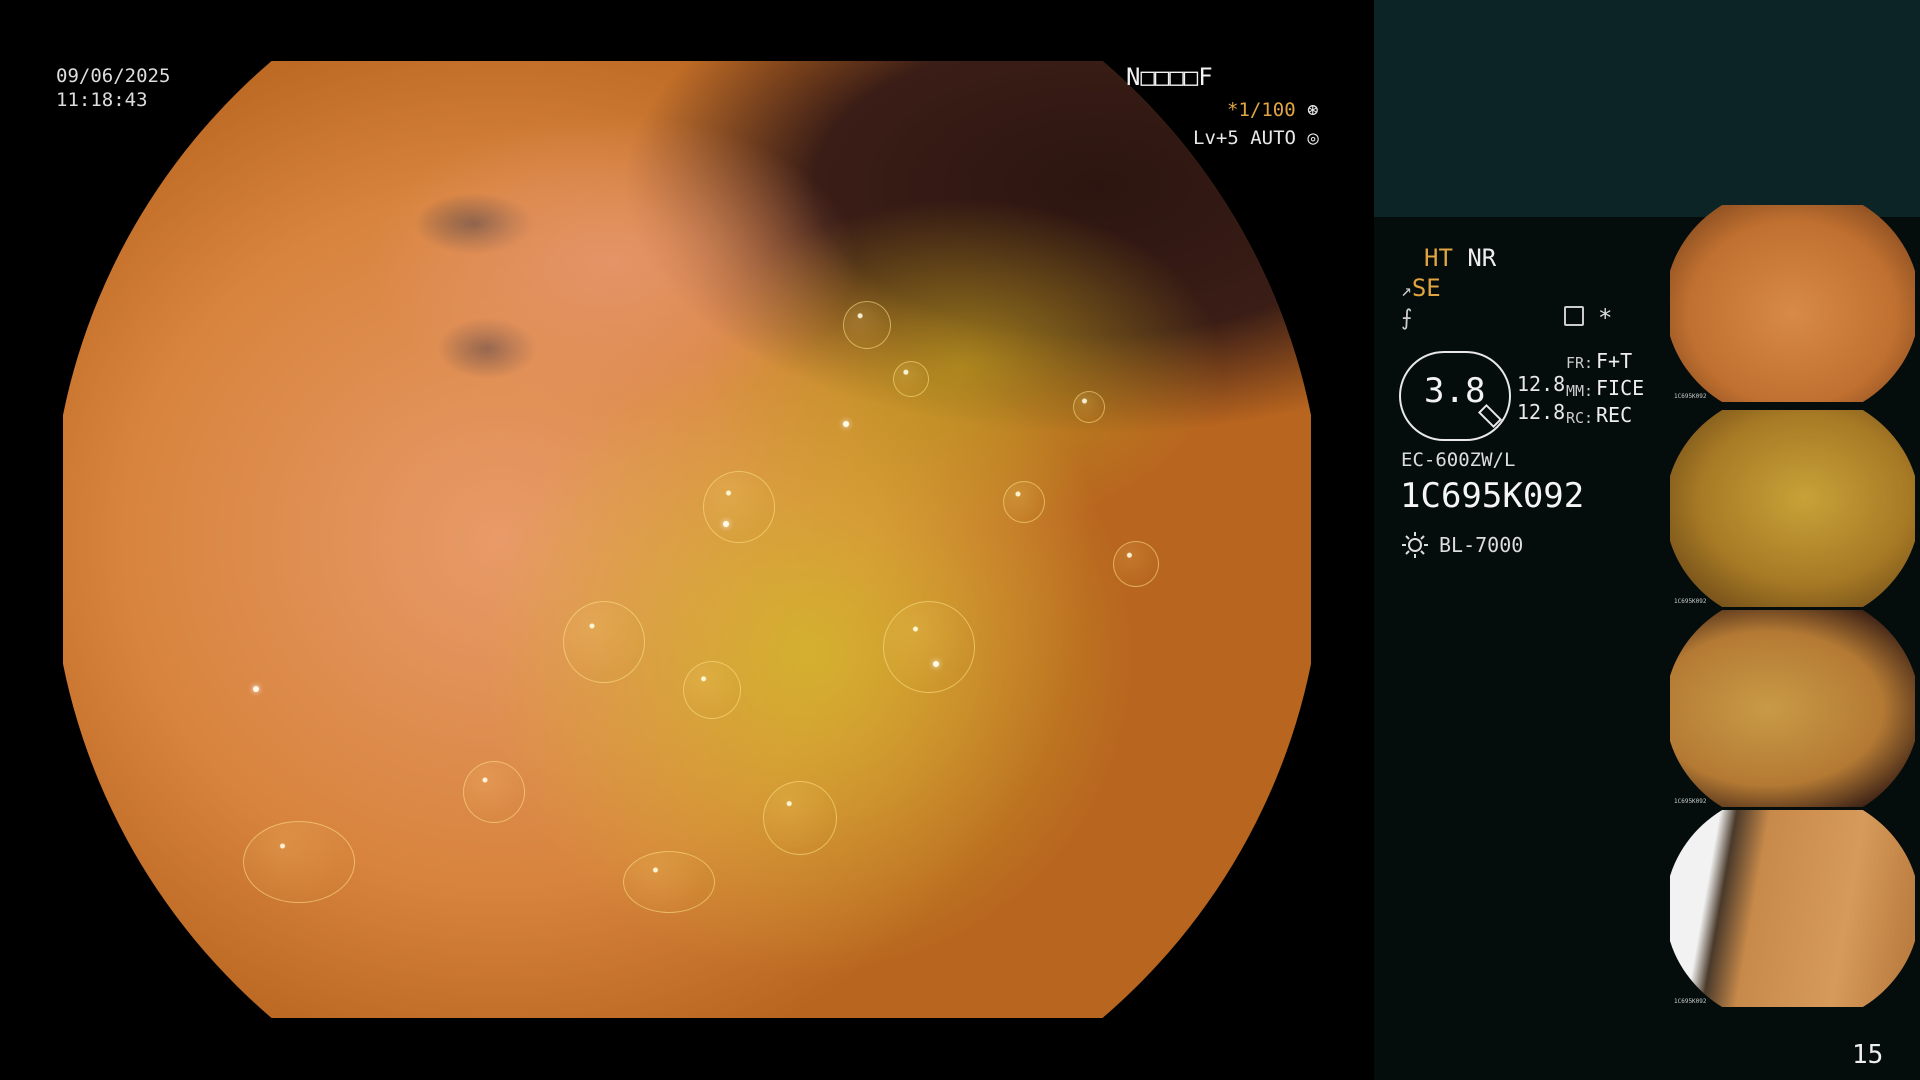 The image size is (1920, 1080). I want to click on auto-iris-icon: ◎, so click(1313, 138).